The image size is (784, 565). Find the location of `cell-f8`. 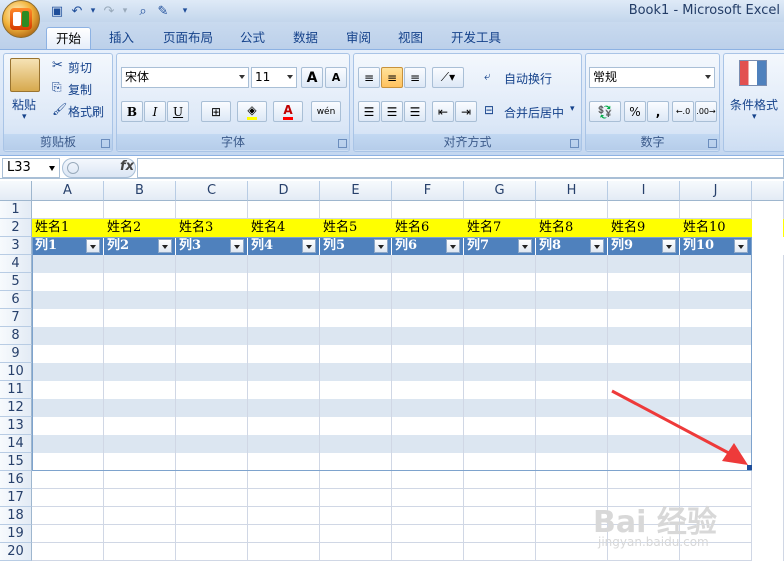

cell-f8 is located at coordinates (428, 336).